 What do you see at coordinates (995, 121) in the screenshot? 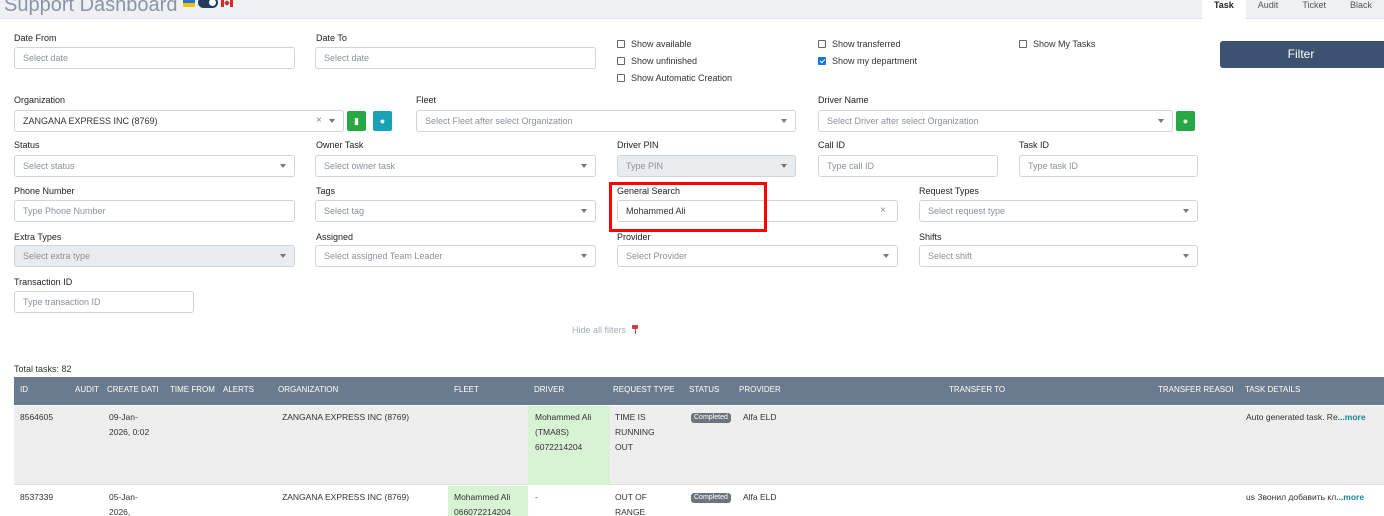
I see `driver-name-select: Select Driver after select Organization` at bounding box center [995, 121].